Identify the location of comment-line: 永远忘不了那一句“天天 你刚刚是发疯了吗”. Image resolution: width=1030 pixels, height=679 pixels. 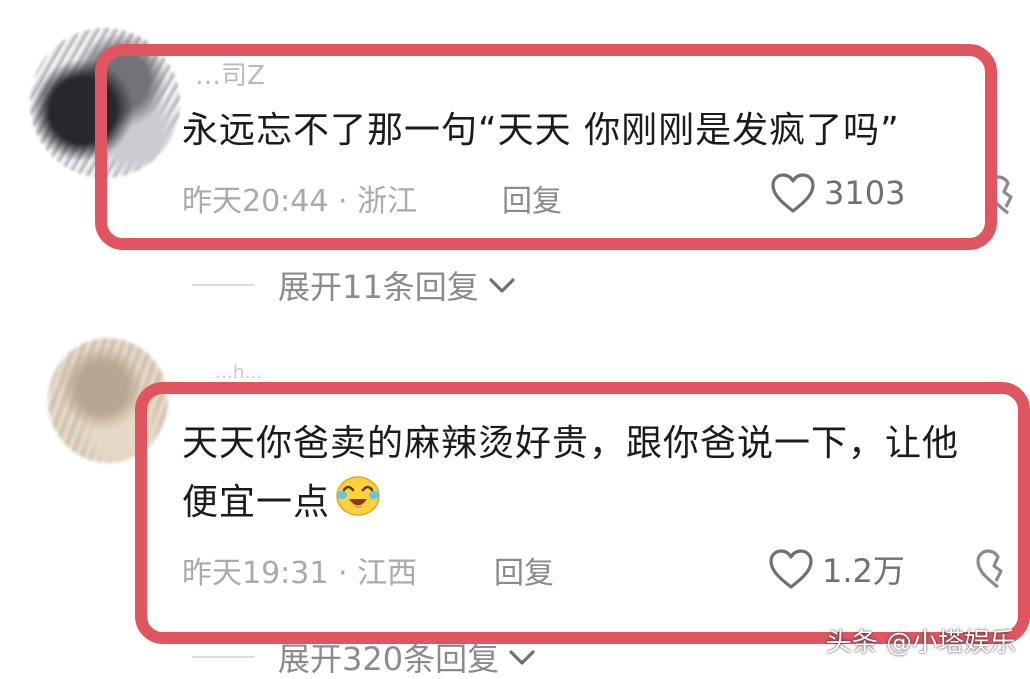
(541, 130).